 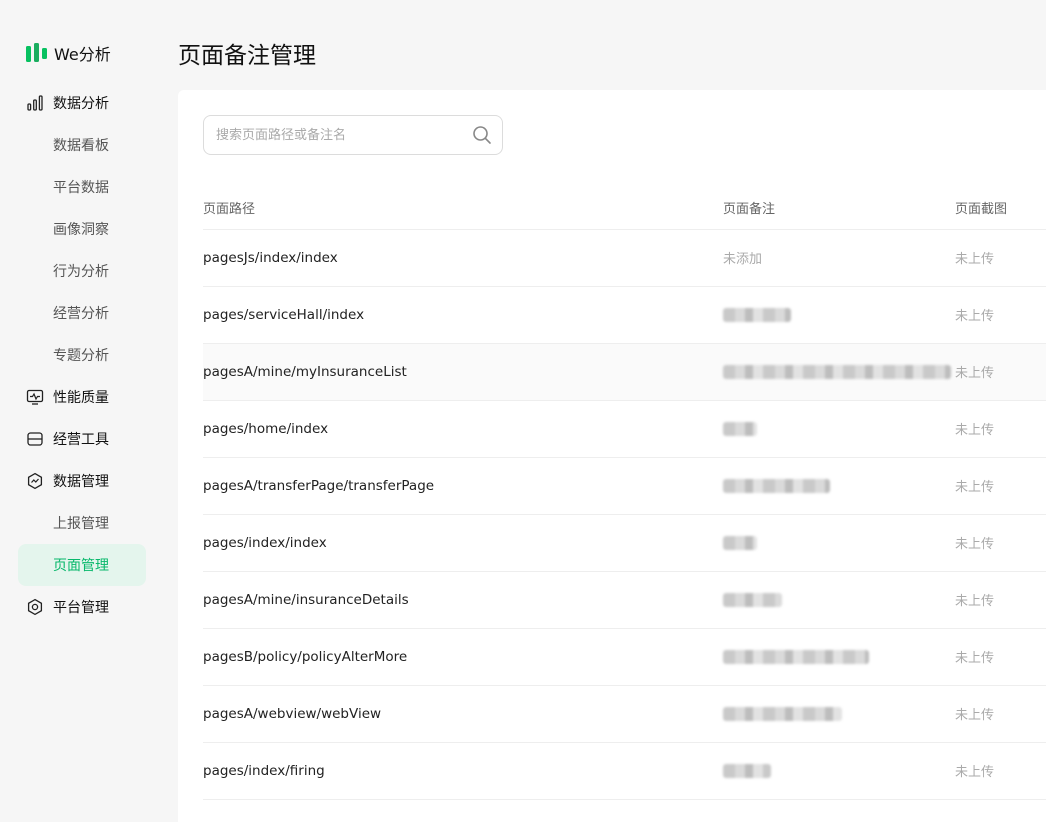 I want to click on sidebar-item-6: 专题分析, so click(x=82, y=355).